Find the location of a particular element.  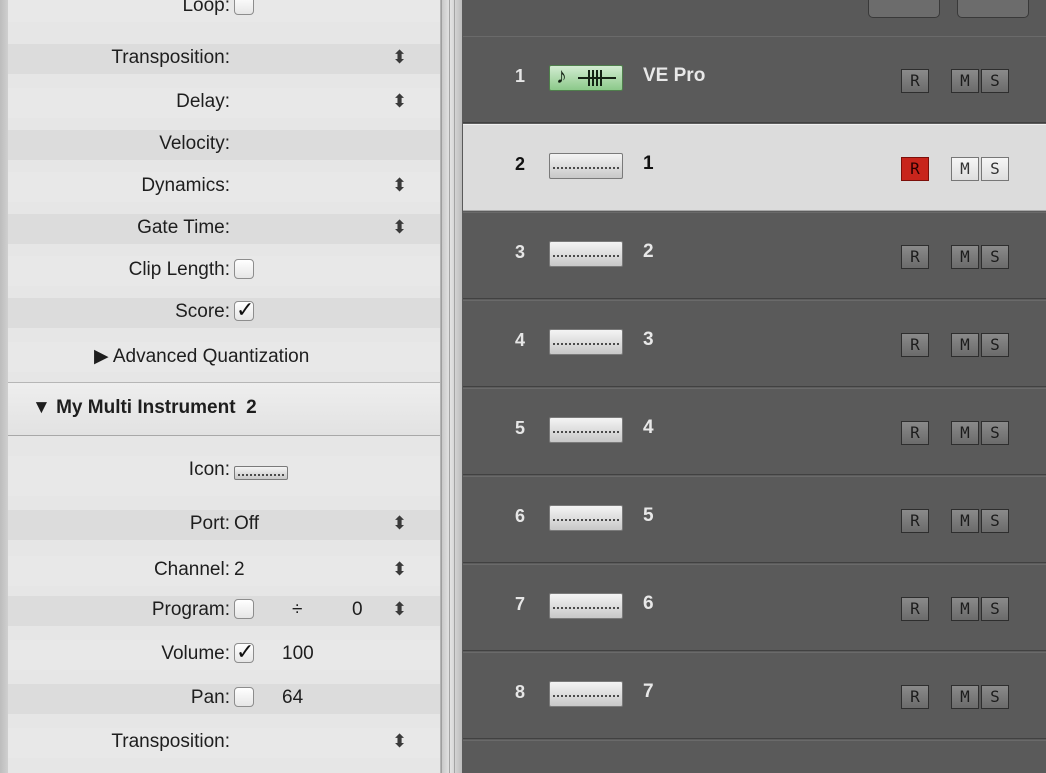

transposition2-row: Transposition: ⬍ is located at coordinates (224, 743).